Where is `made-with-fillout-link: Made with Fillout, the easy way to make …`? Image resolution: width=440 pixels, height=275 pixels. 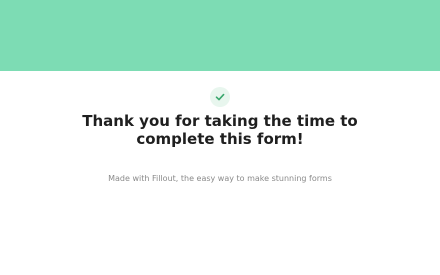
made-with-fillout-link: Made with Fillout, the easy way to make … is located at coordinates (220, 179).